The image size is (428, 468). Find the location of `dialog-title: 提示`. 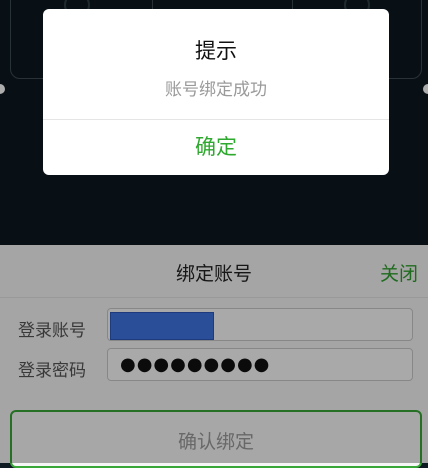

dialog-title: 提示 is located at coordinates (216, 51).